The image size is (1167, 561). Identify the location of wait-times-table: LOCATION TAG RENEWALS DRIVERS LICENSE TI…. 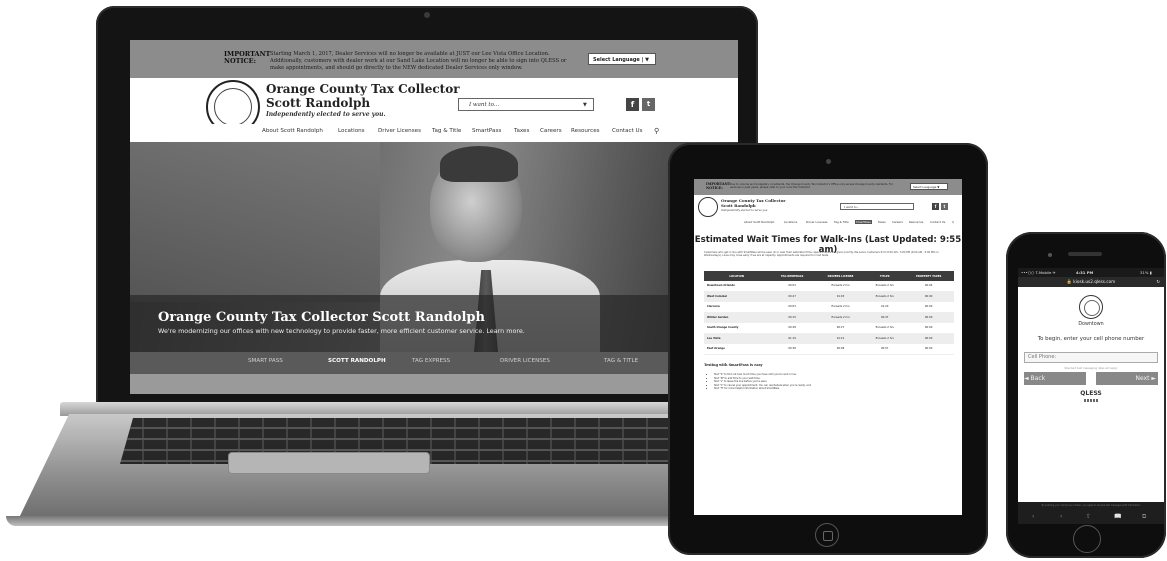
(829, 313).